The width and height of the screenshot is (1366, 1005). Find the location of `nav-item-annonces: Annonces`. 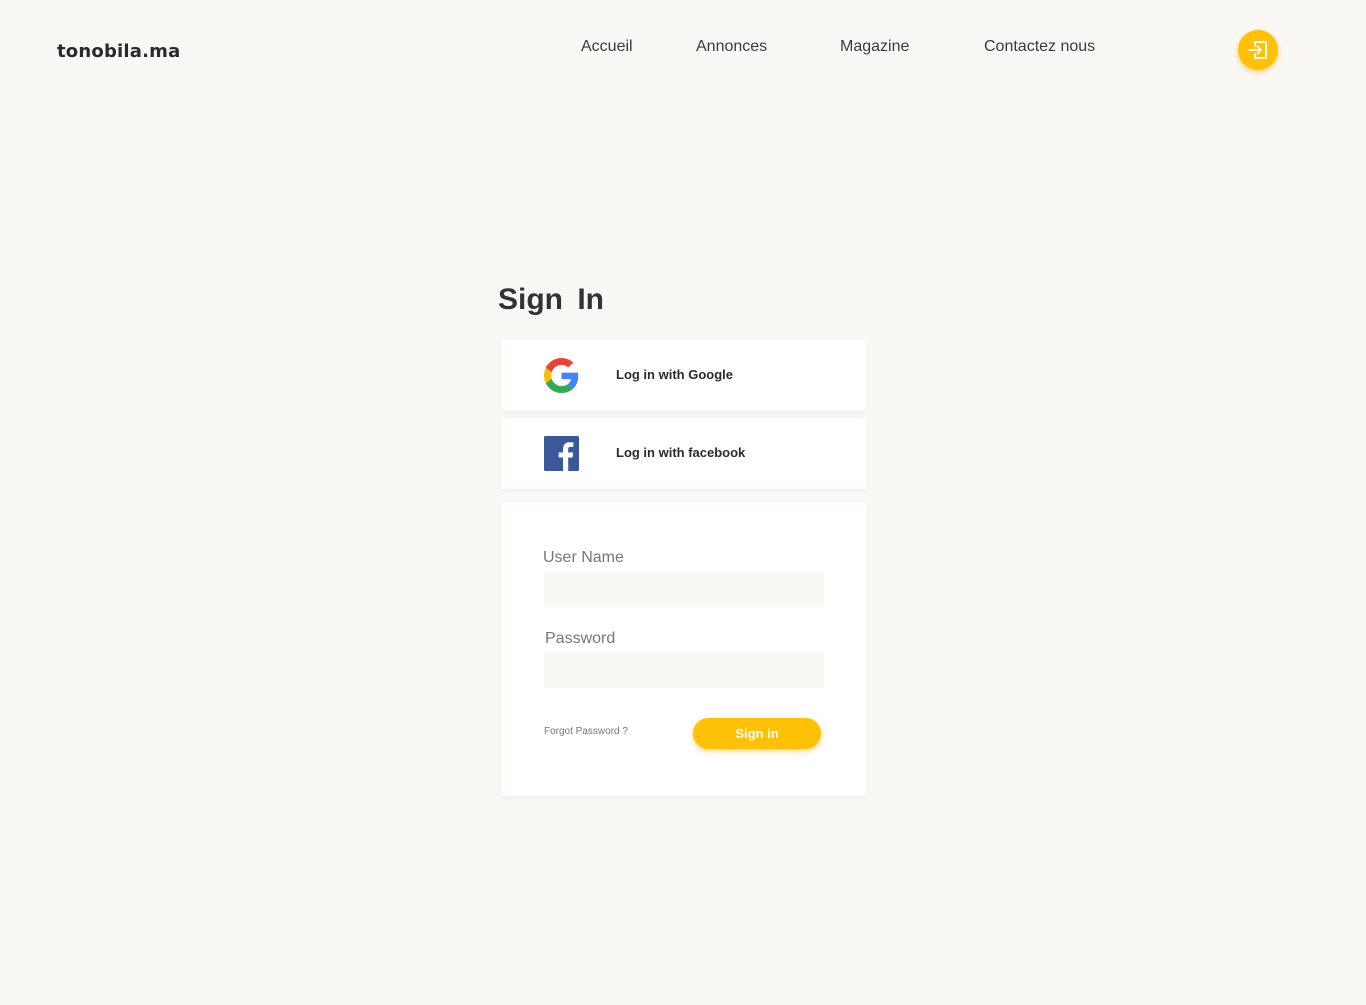

nav-item-annonces: Annonces is located at coordinates (731, 47).